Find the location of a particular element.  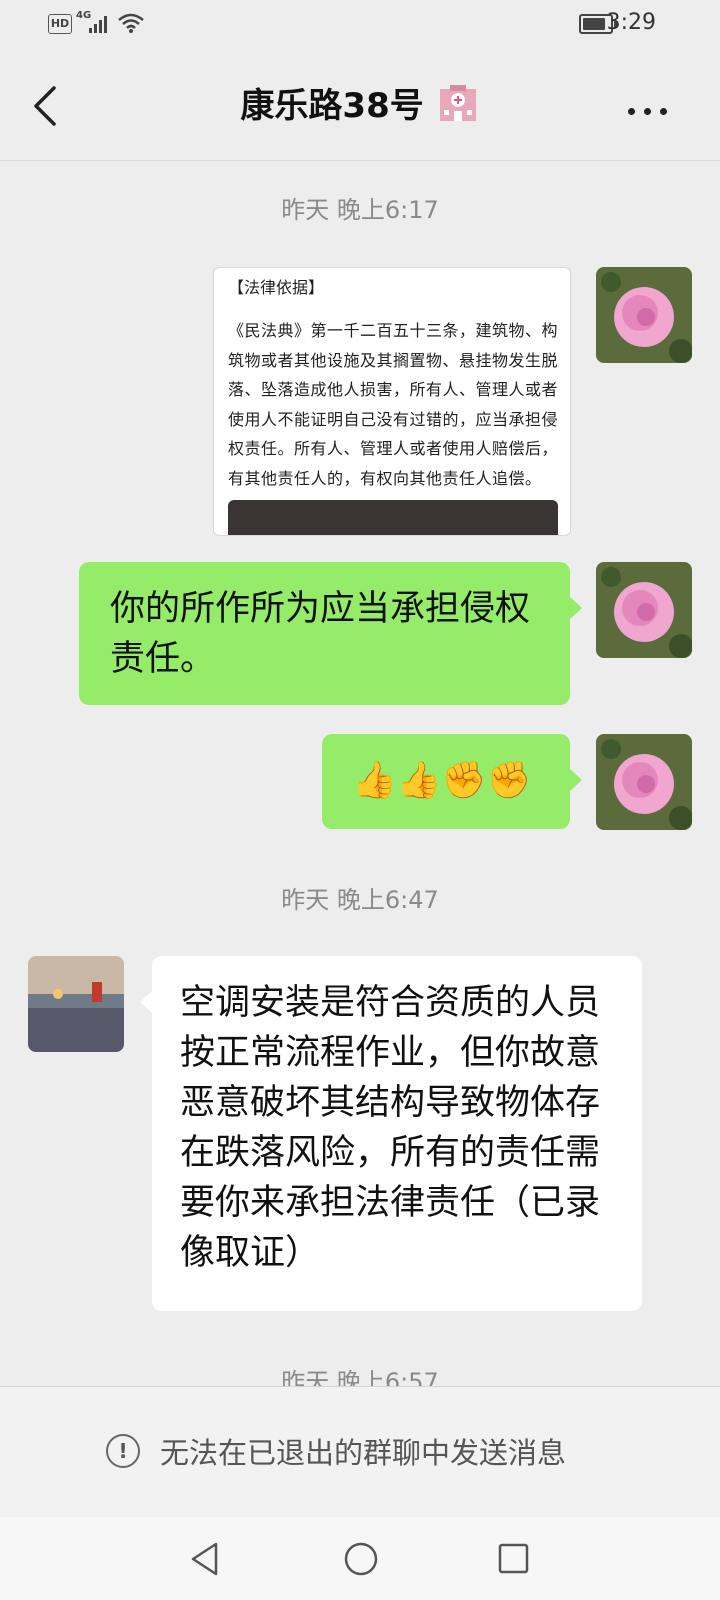

info-circle-icon: ! is located at coordinates (123, 1451).